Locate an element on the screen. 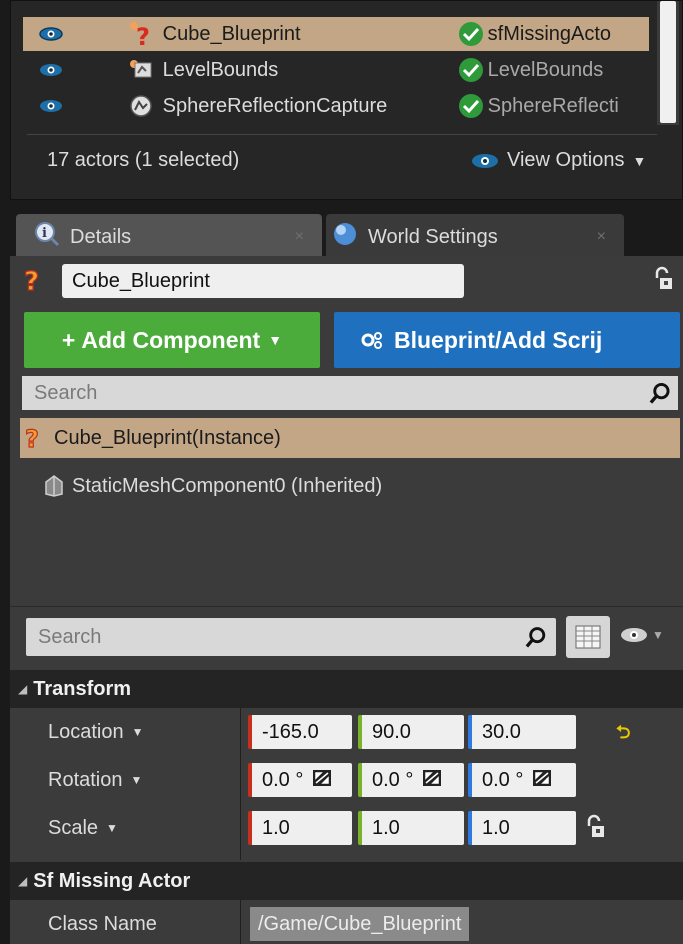 This screenshot has width=683, height=944. view-options-label: View Options is located at coordinates (566, 160).